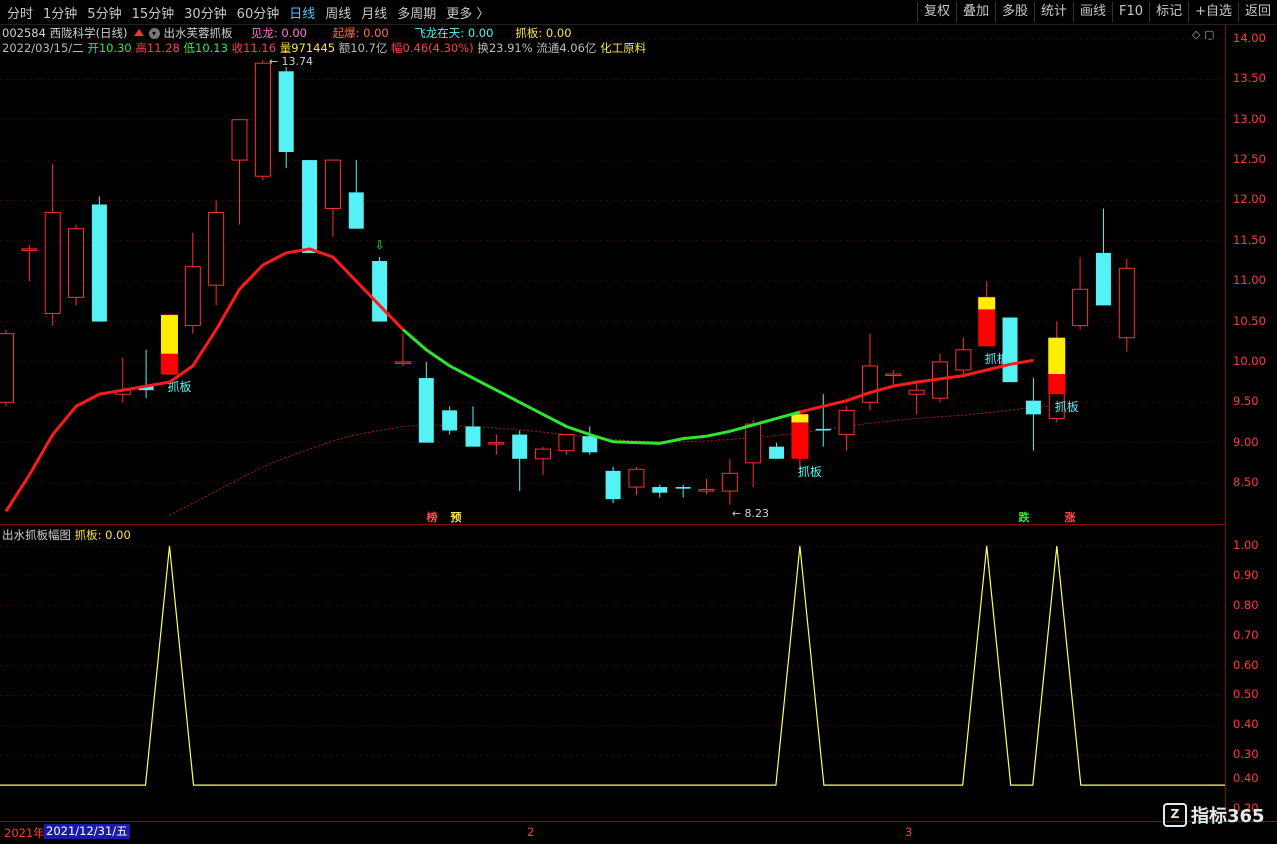  What do you see at coordinates (1249, 360) in the screenshot?
I see `price-tick-label: 10.00` at bounding box center [1249, 360].